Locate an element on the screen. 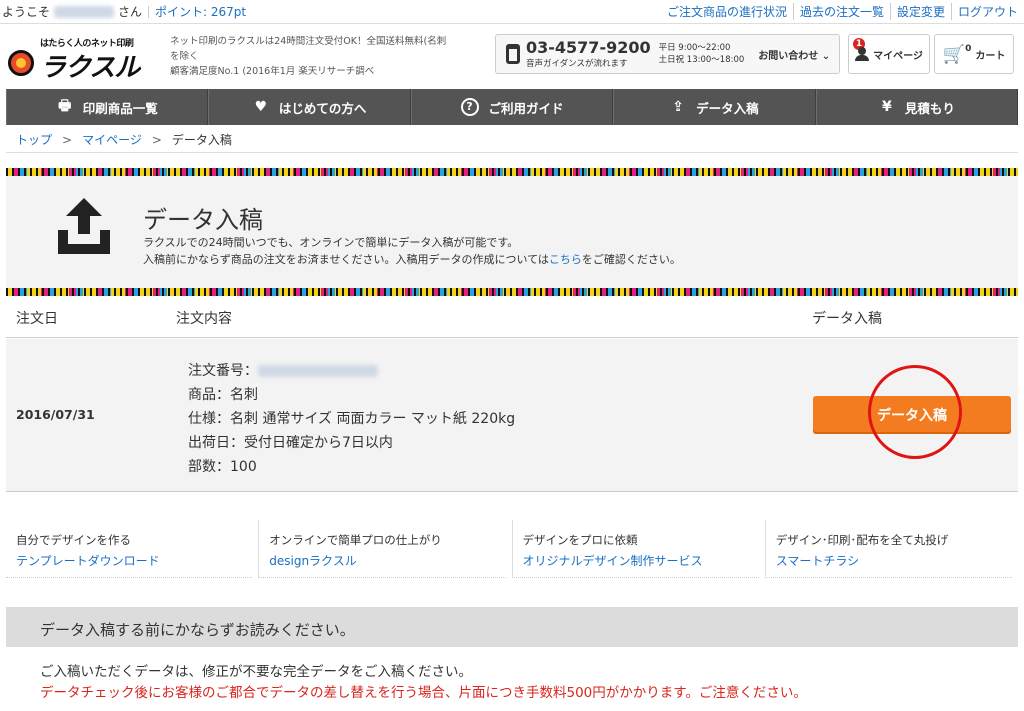  order-progress-link: ご注文商品の進行状況 is located at coordinates (727, 11).